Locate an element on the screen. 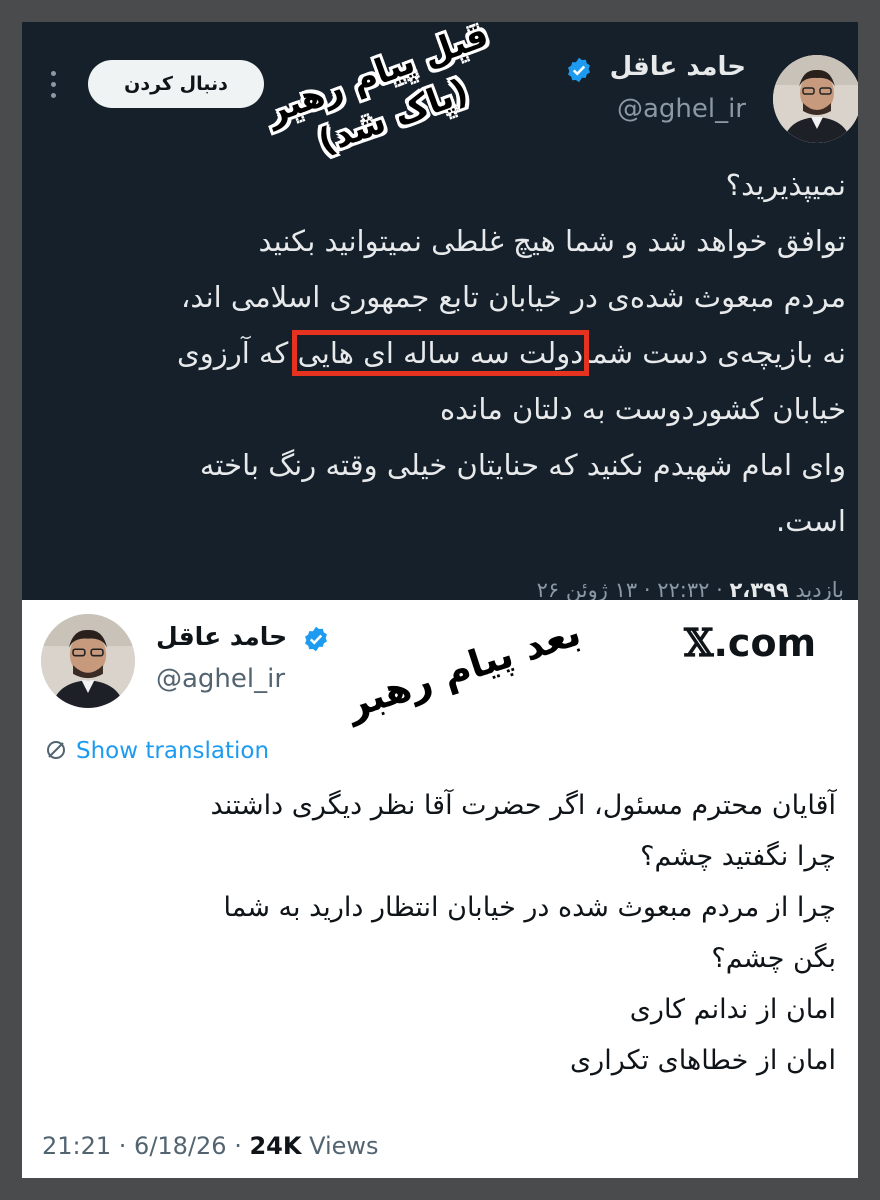 The width and height of the screenshot is (880, 1200). site-domain: .com is located at coordinates (765, 643).